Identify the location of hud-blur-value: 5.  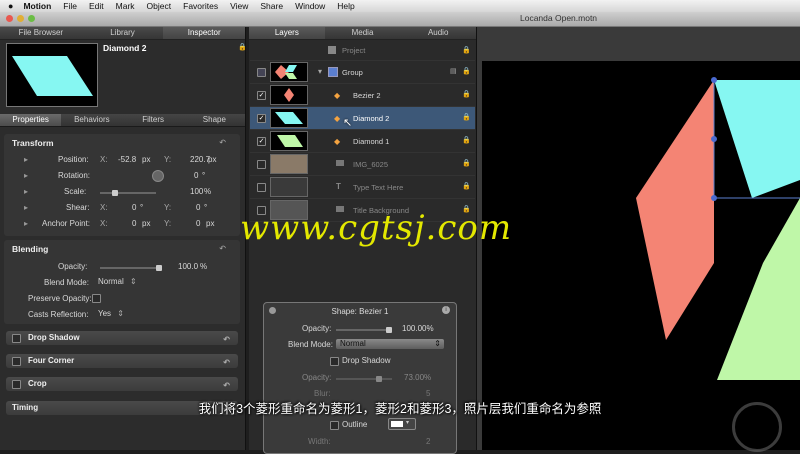
(428, 393).